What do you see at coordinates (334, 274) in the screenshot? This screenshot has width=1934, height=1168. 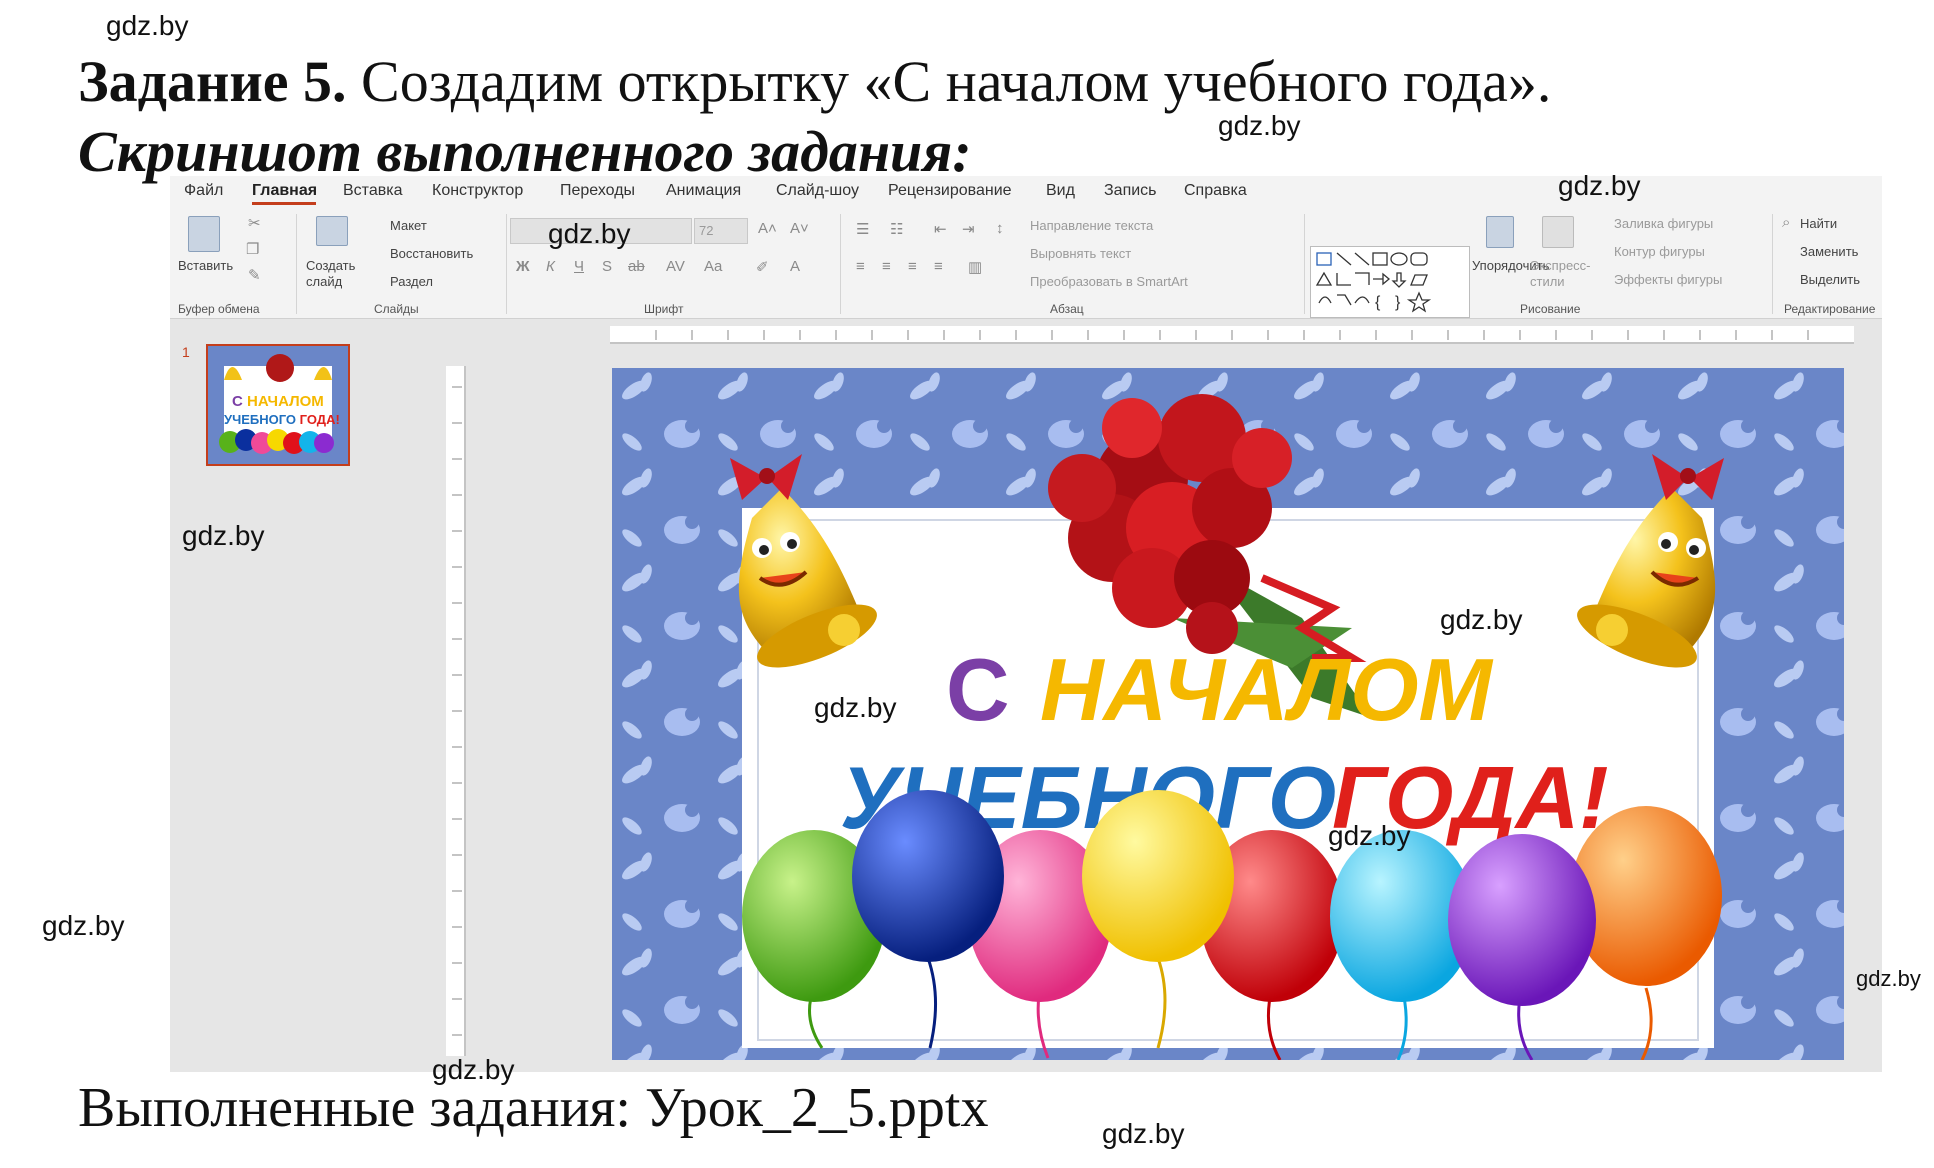 I see `create-slide-button: Создать слайд` at bounding box center [334, 274].